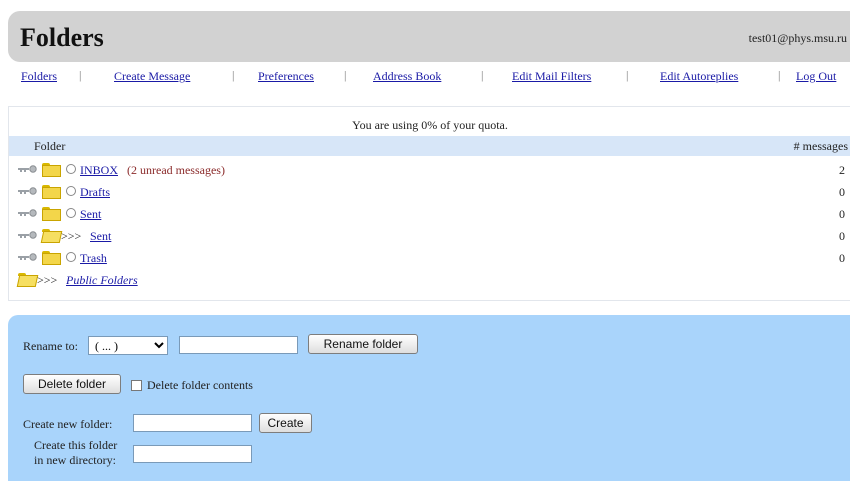  Describe the element at coordinates (699, 76) in the screenshot. I see `nav-edit-autoreplies-link: Edit Autoreplies` at that location.